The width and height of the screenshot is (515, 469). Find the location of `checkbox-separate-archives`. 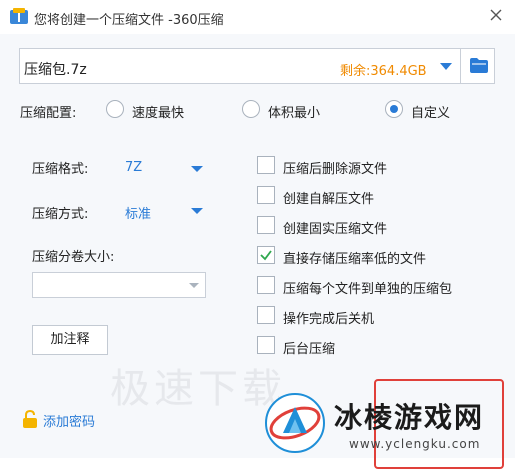

checkbox-separate-archives is located at coordinates (266, 285).